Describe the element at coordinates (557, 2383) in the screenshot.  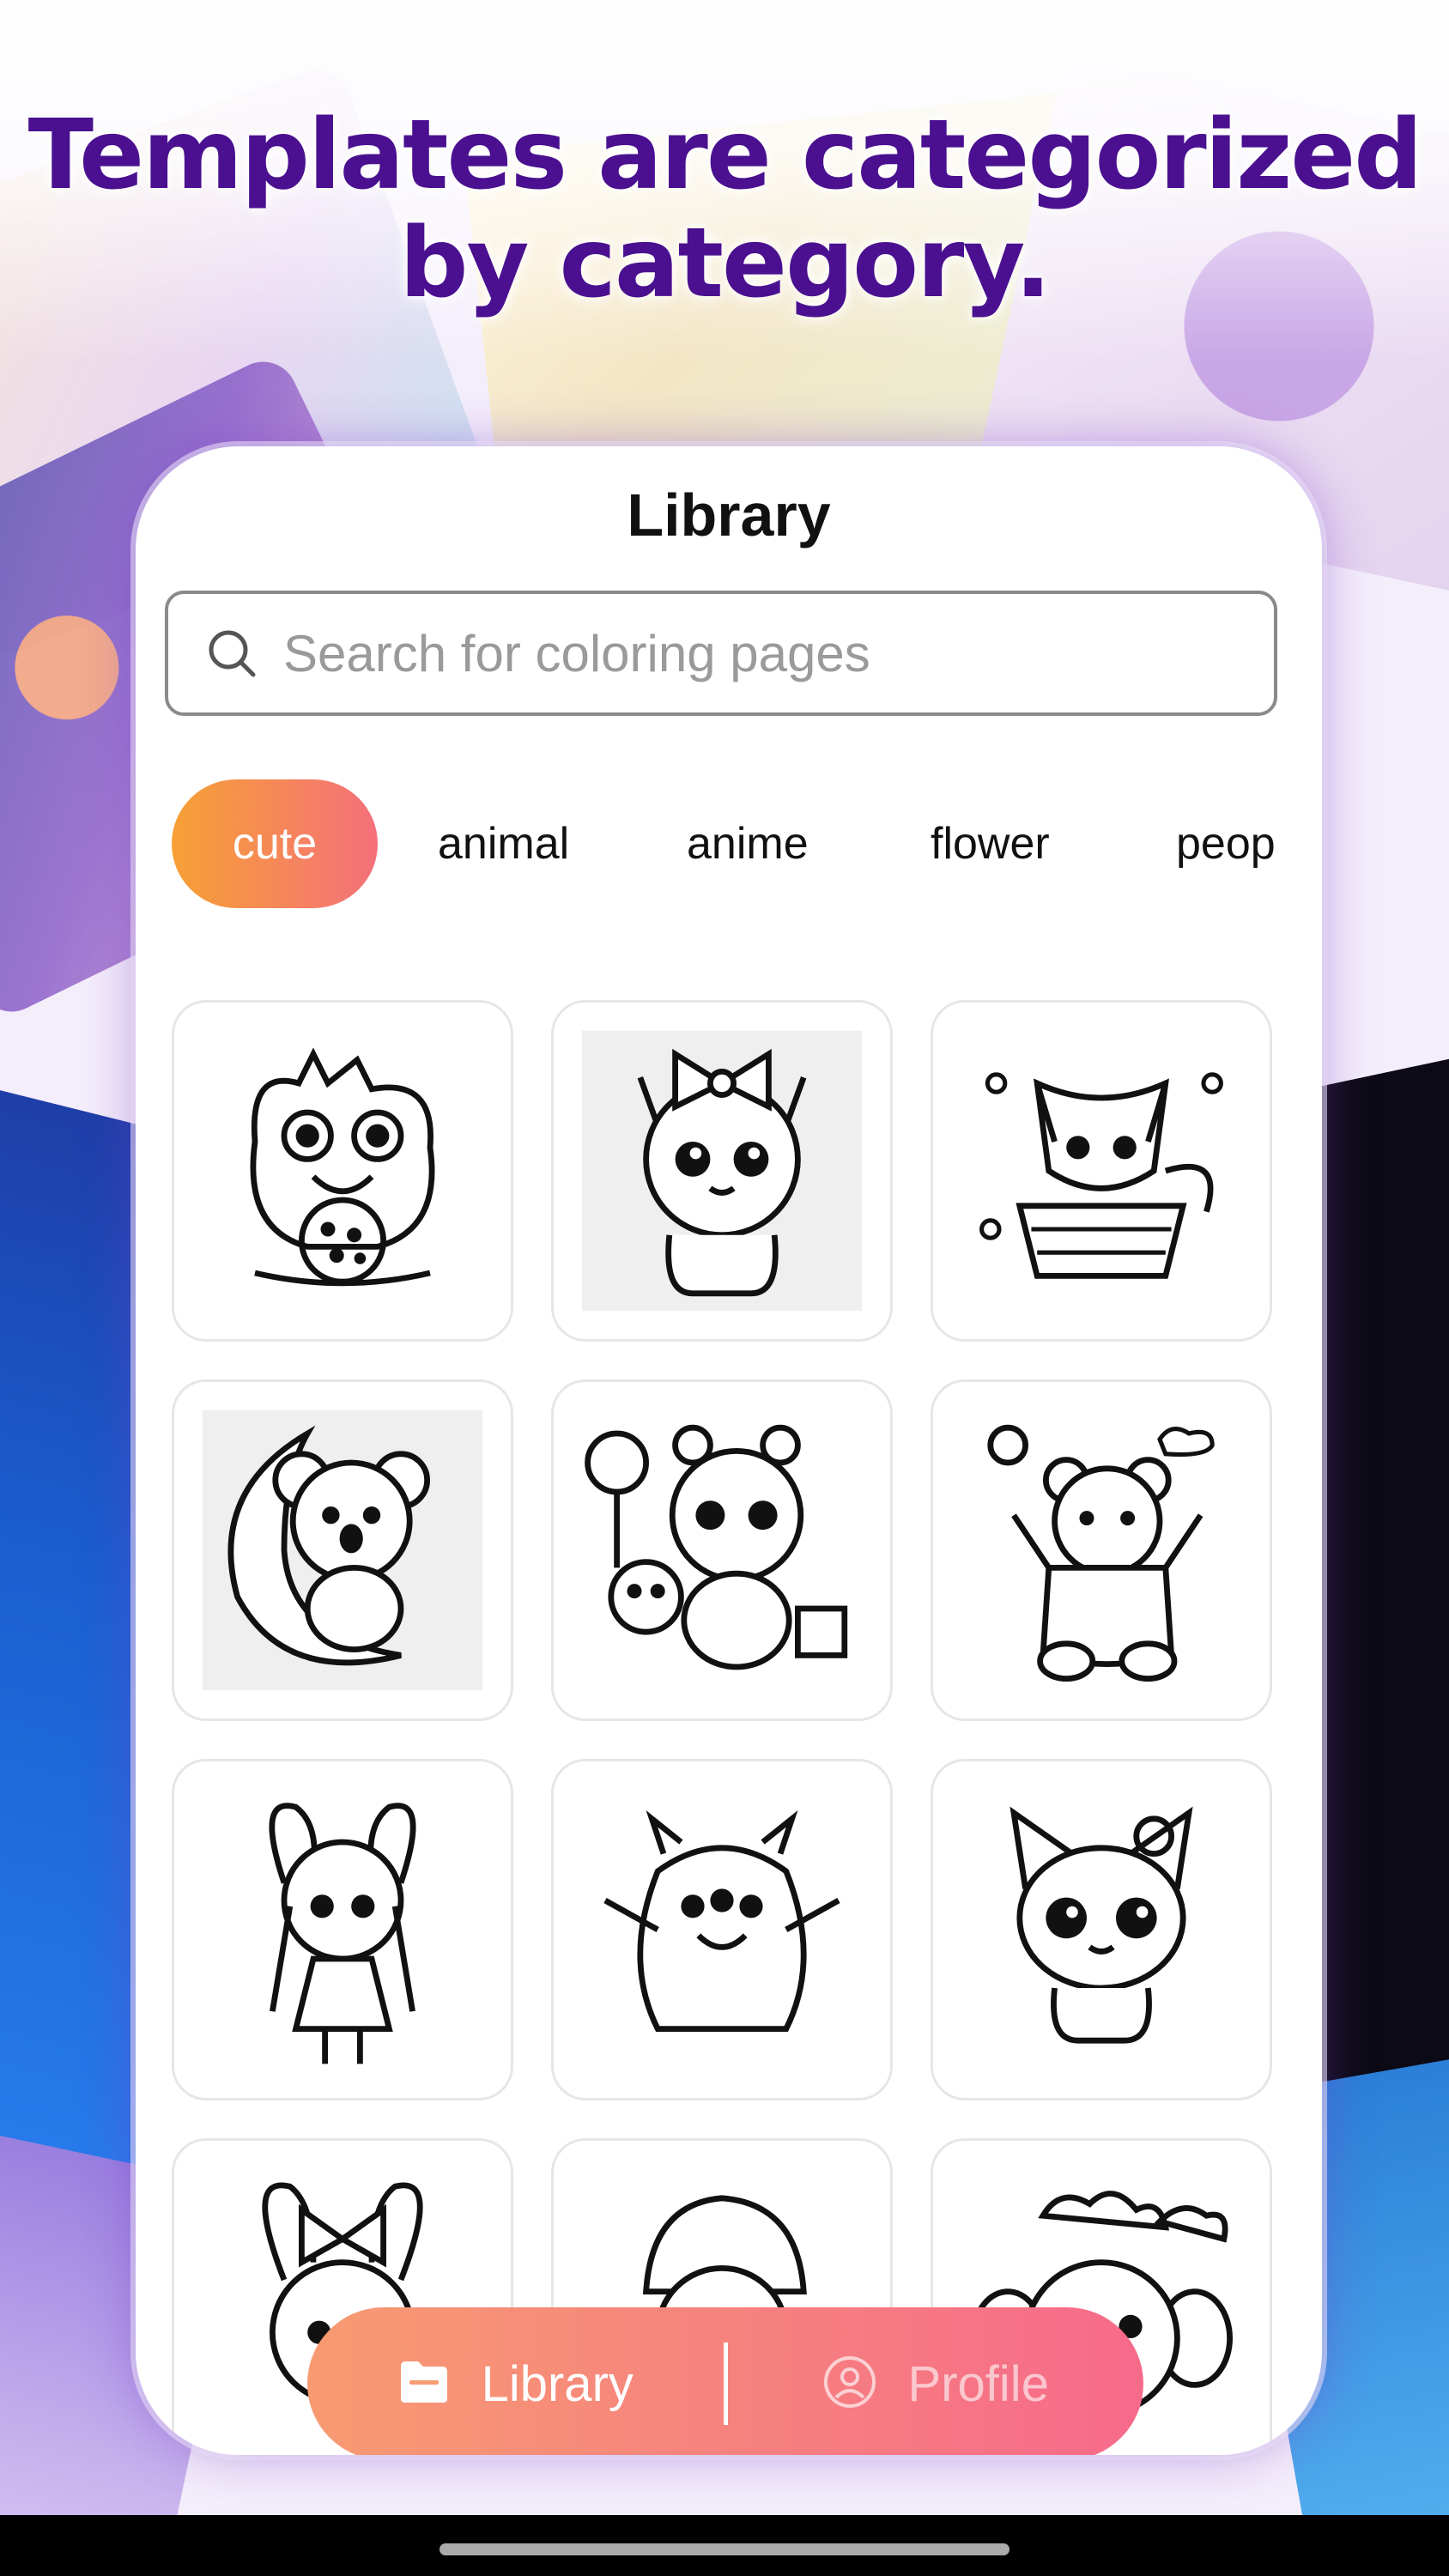
I see `nav-library-label: Library` at that location.